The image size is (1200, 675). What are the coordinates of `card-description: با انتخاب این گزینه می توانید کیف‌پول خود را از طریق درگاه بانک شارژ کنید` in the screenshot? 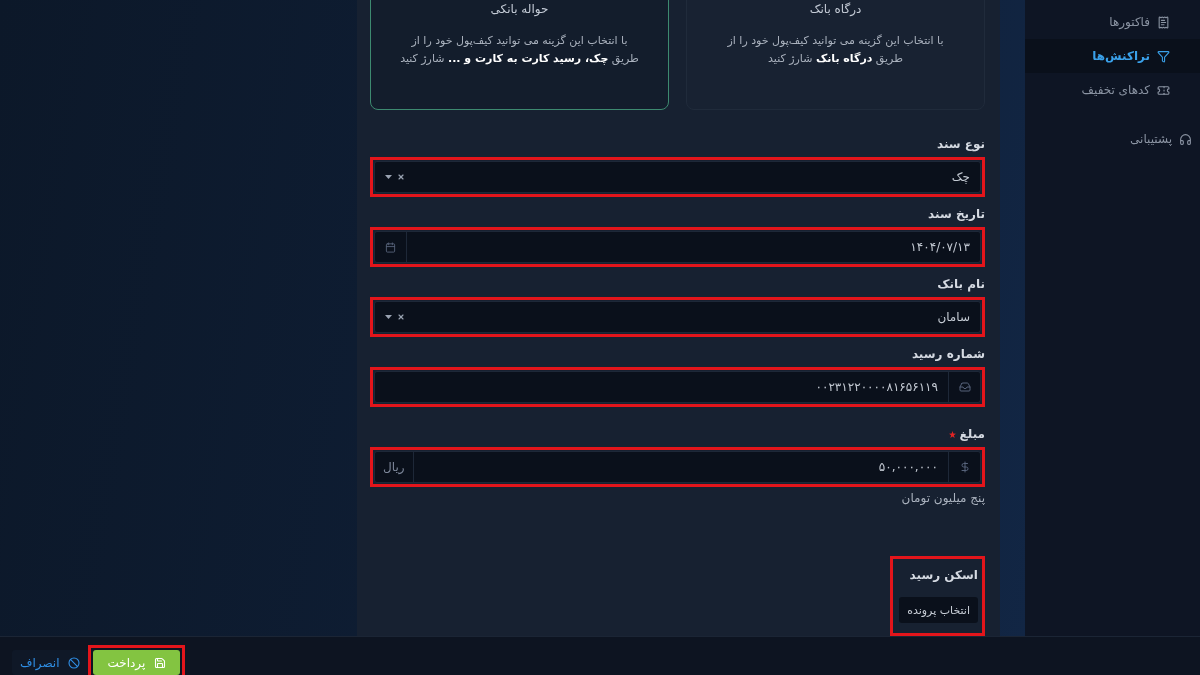 It's located at (835, 50).